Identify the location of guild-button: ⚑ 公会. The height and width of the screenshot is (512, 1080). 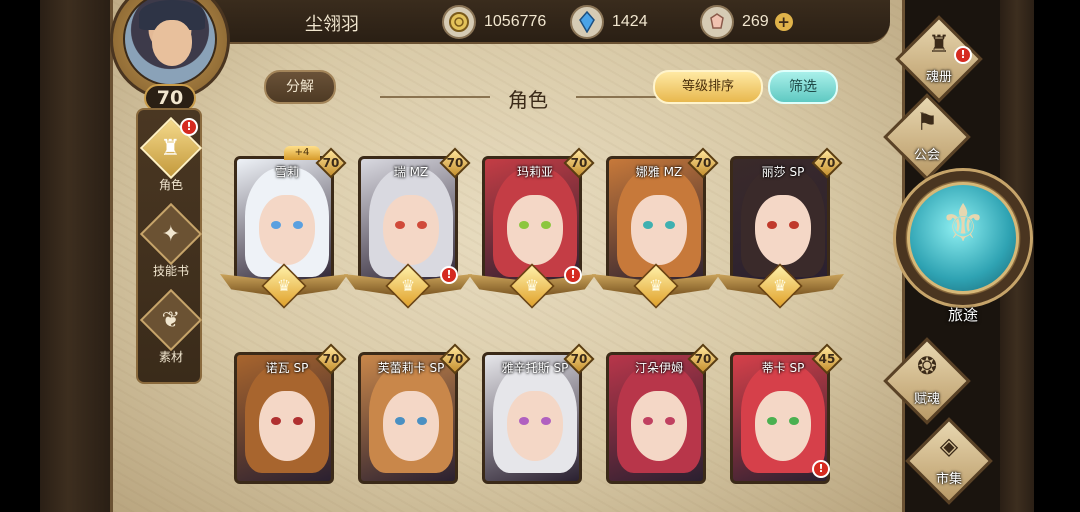
(929, 137).